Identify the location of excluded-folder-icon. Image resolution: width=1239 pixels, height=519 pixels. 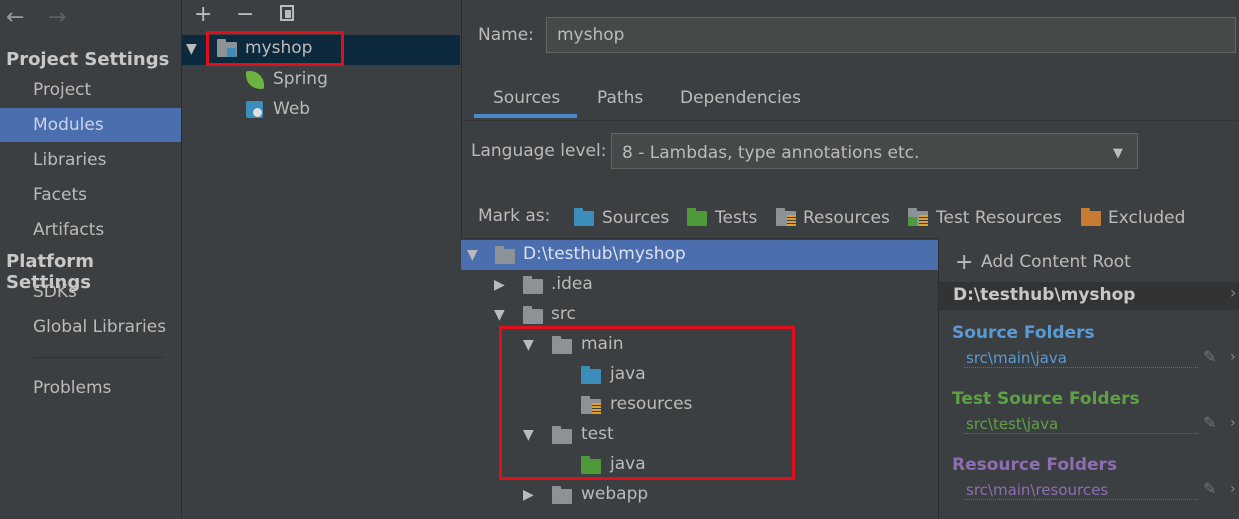
(1091, 217).